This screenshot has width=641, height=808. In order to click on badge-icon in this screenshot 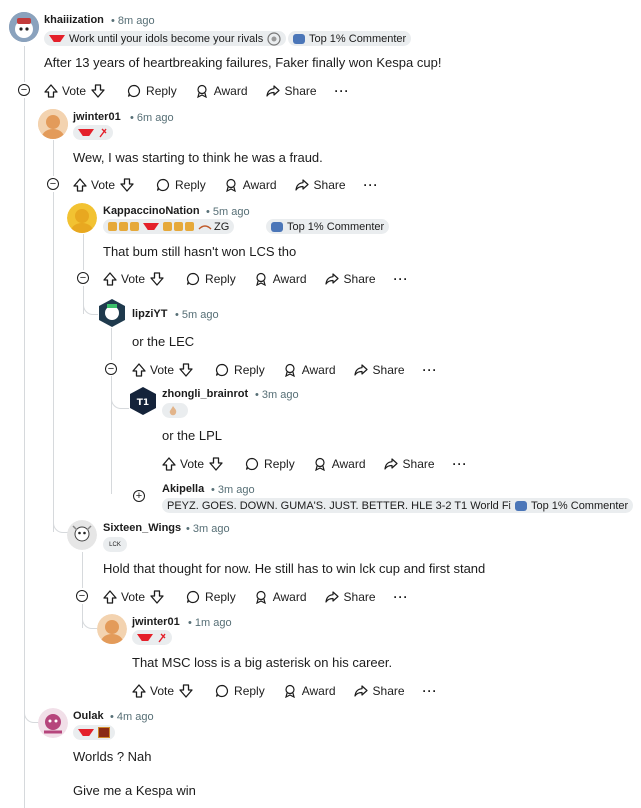, I will do `click(299, 38)`.